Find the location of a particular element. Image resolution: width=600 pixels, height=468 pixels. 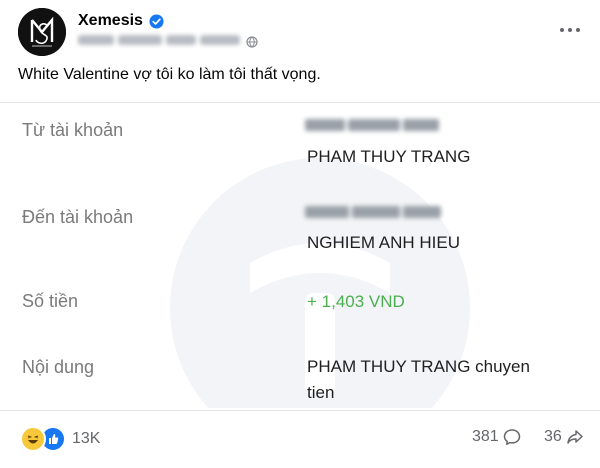

more-dots-icon is located at coordinates (570, 30).